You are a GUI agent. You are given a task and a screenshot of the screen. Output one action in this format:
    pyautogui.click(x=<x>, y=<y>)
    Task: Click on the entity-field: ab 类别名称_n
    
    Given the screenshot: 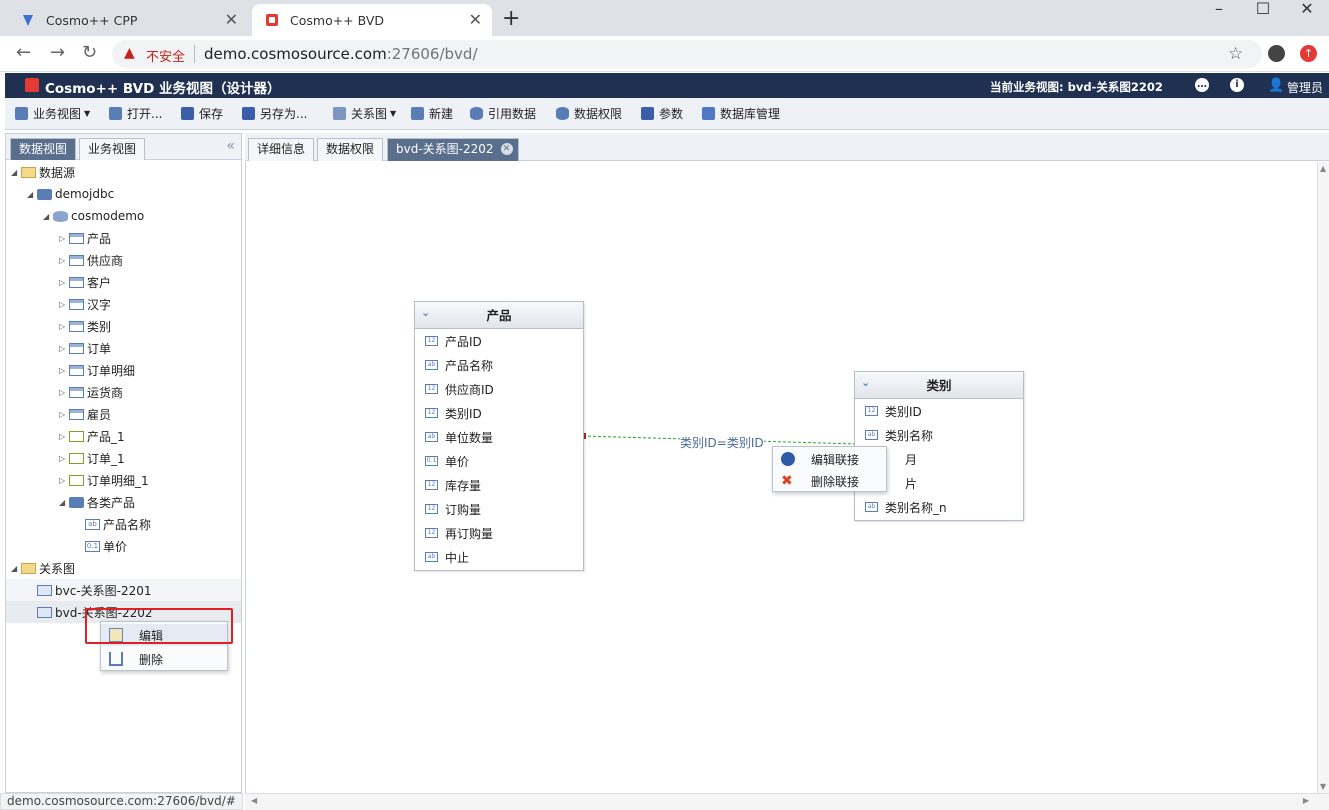 What is the action you would take?
    pyautogui.click(x=939, y=507)
    